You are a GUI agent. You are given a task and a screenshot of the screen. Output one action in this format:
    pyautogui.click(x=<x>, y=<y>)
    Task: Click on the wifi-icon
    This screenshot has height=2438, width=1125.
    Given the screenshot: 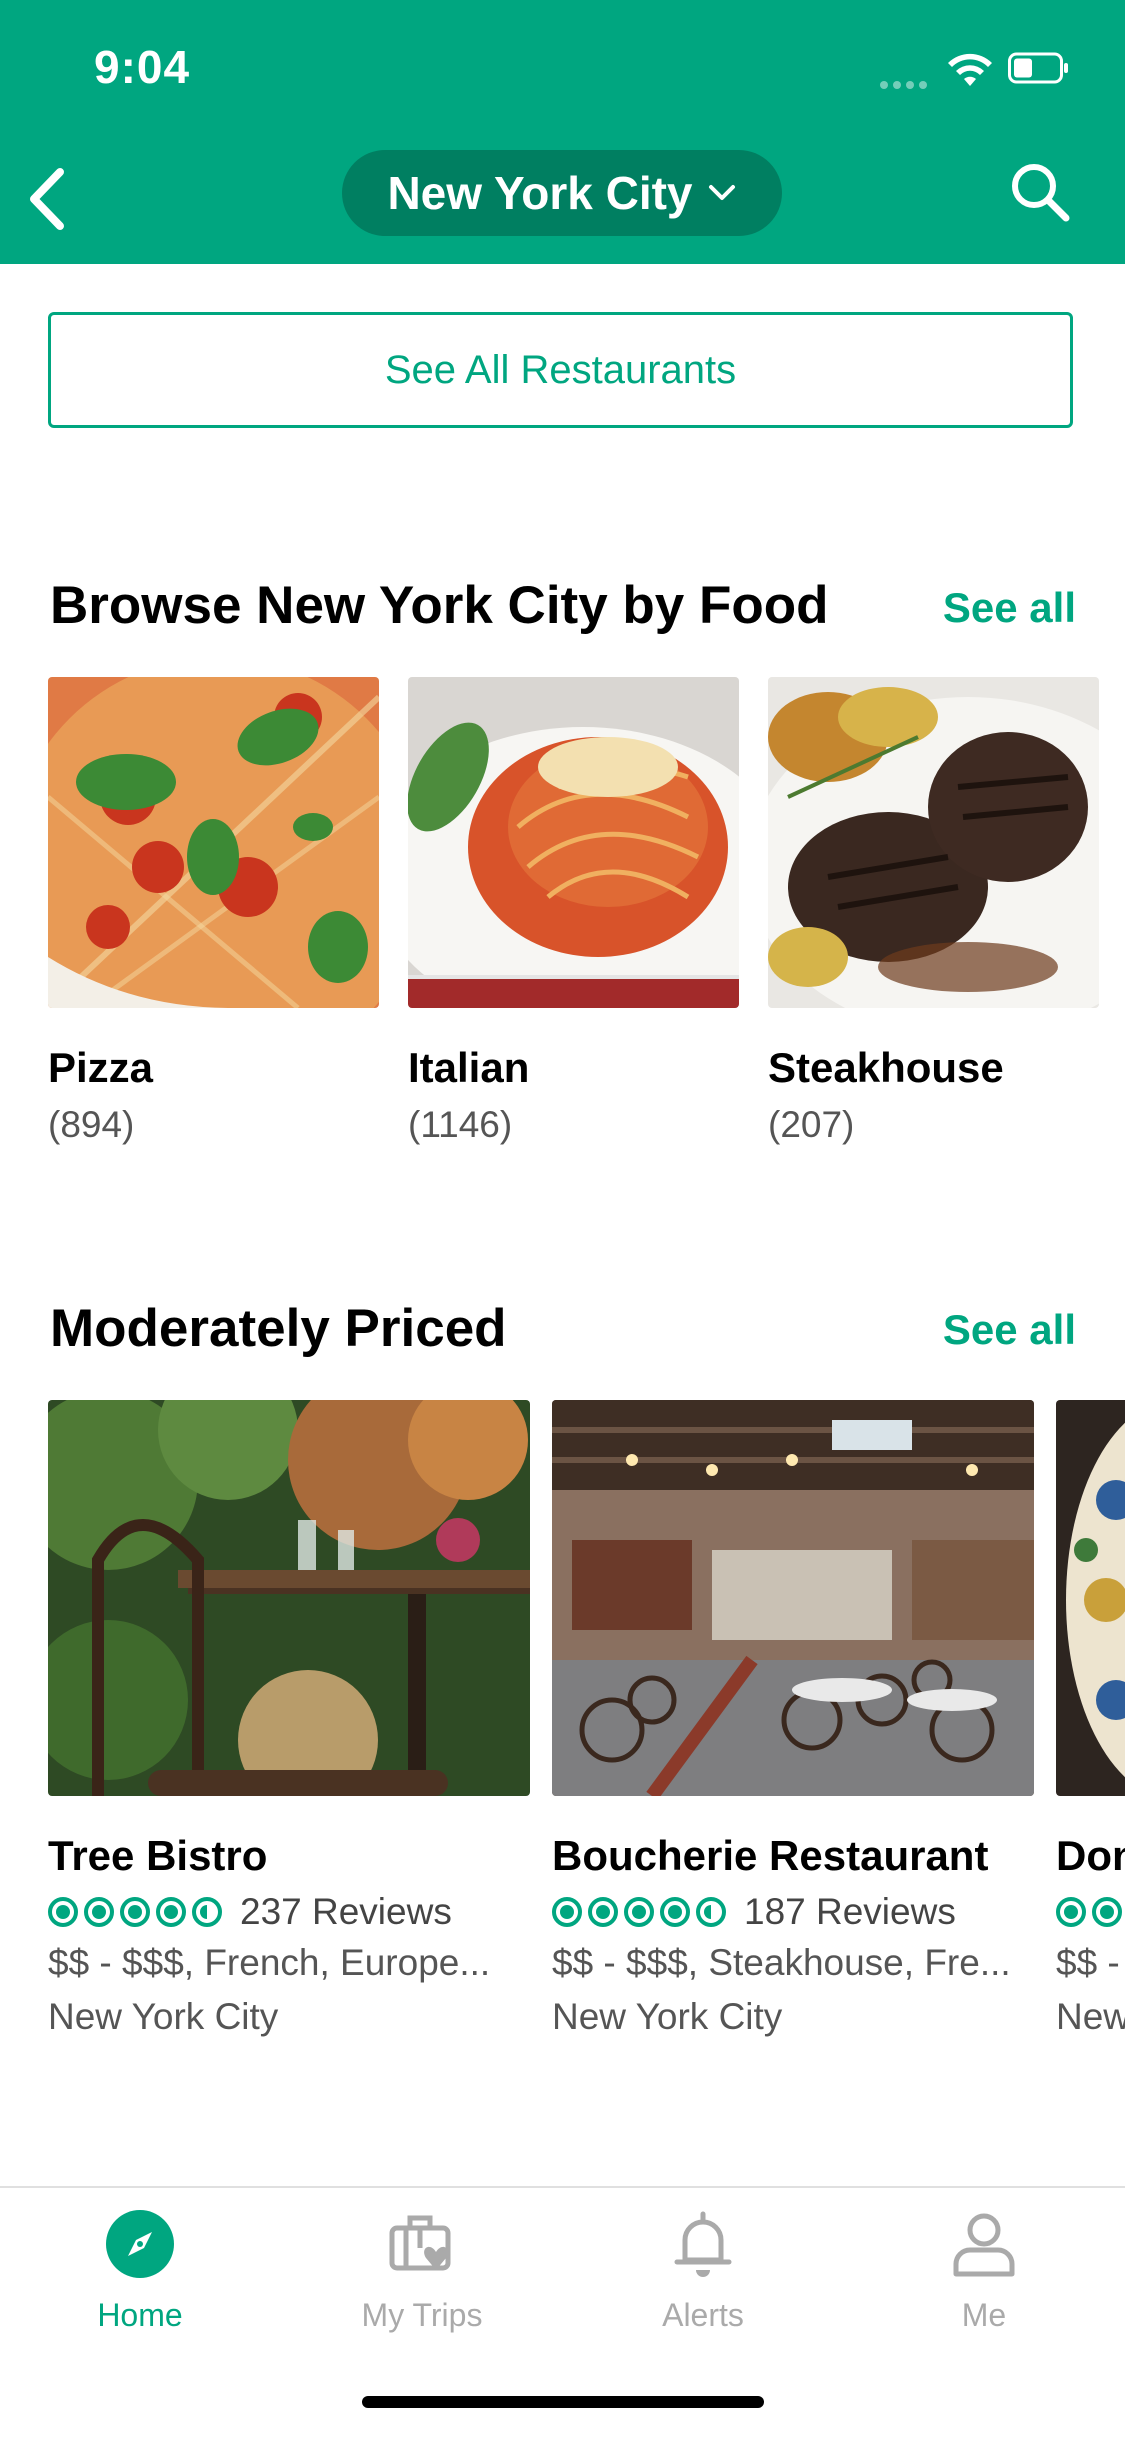 What is the action you would take?
    pyautogui.click(x=970, y=69)
    